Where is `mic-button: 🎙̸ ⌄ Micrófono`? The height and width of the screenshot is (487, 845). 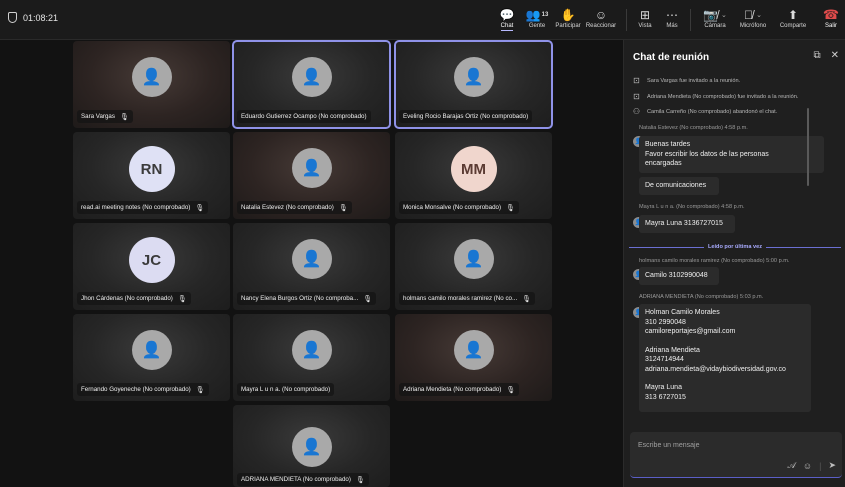 mic-button: 🎙̸ ⌄ Micrófono is located at coordinates (753, 21).